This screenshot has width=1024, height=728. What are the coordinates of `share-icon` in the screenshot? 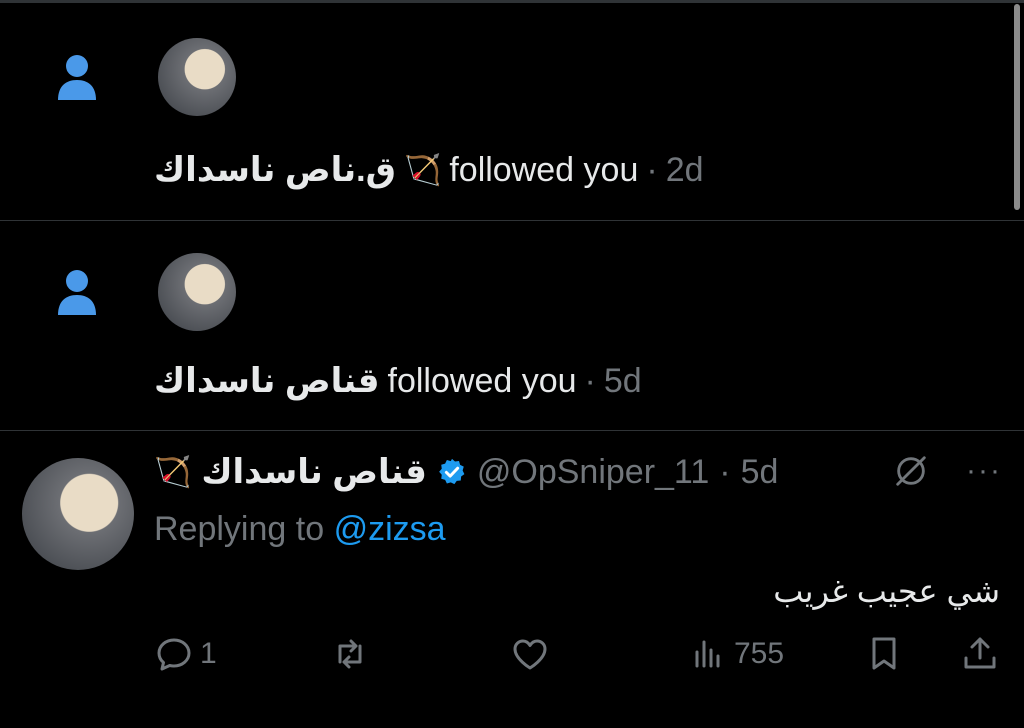 It's located at (980, 653).